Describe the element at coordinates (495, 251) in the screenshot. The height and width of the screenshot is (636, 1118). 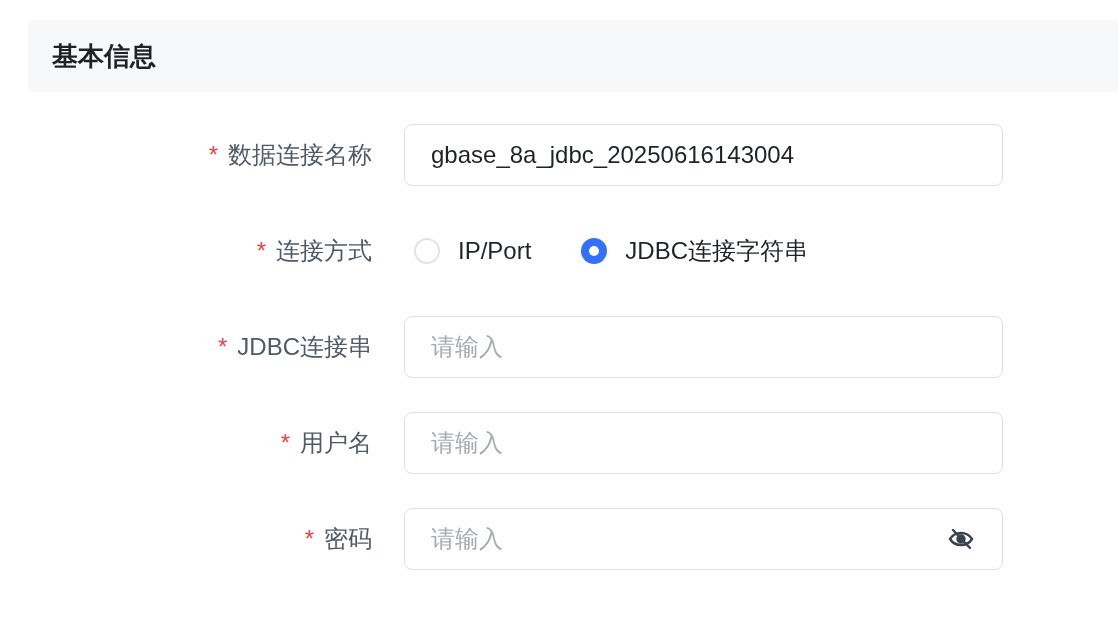
I see `radio-label: IP/Port` at that location.